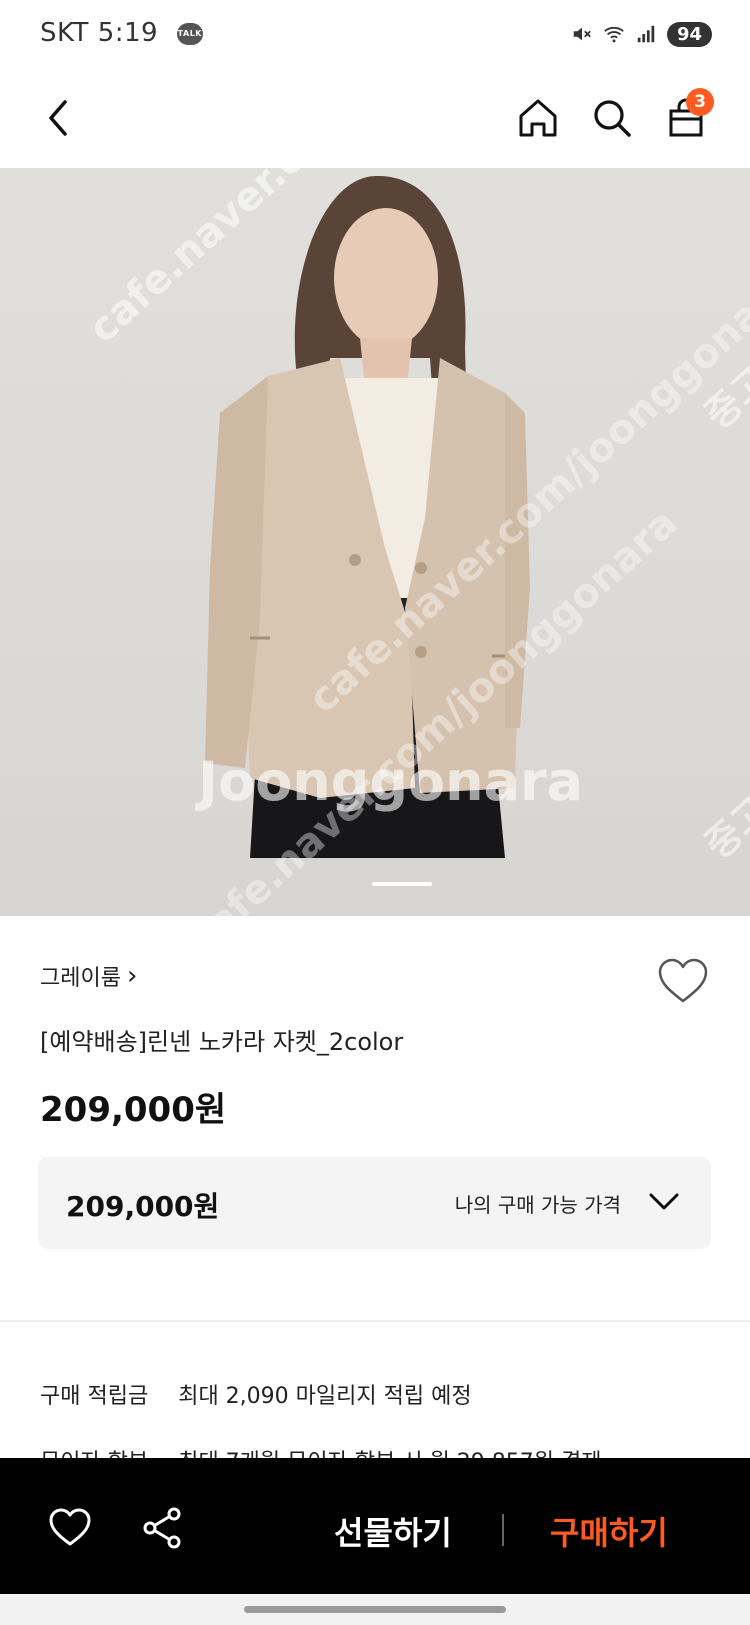 This screenshot has height=1625, width=750. I want to click on product-name: [예약배송]린넨 노카라 자켓_2color, so click(222, 1042).